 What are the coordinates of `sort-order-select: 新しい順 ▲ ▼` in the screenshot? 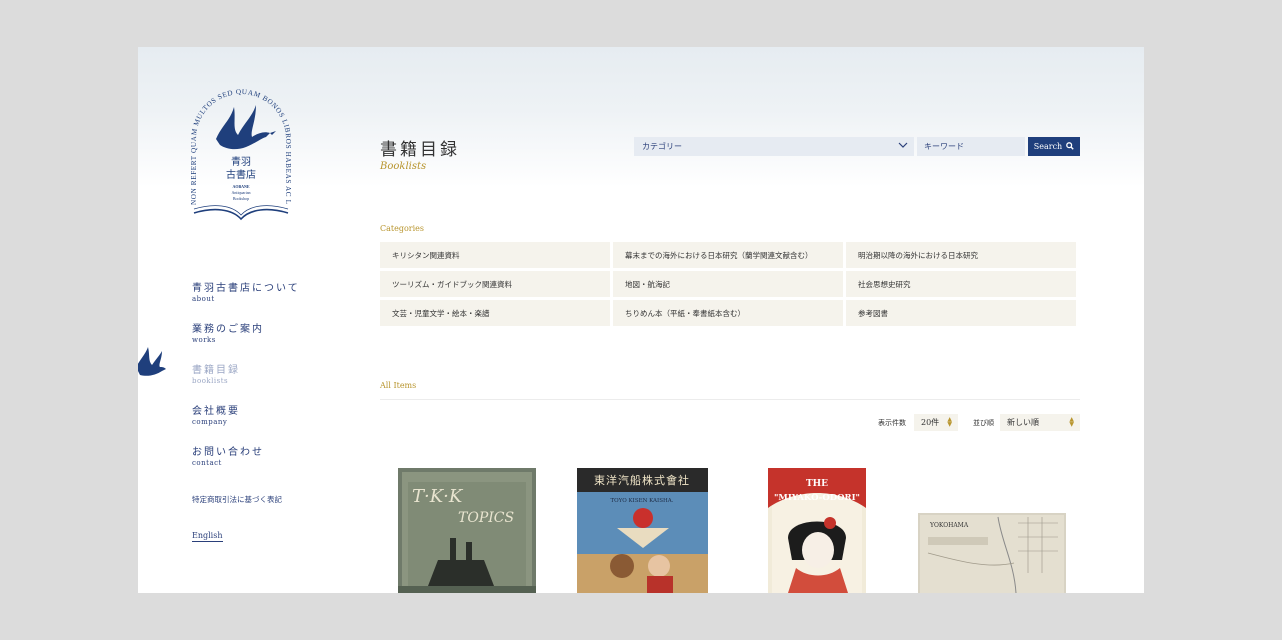 It's located at (1040, 422).